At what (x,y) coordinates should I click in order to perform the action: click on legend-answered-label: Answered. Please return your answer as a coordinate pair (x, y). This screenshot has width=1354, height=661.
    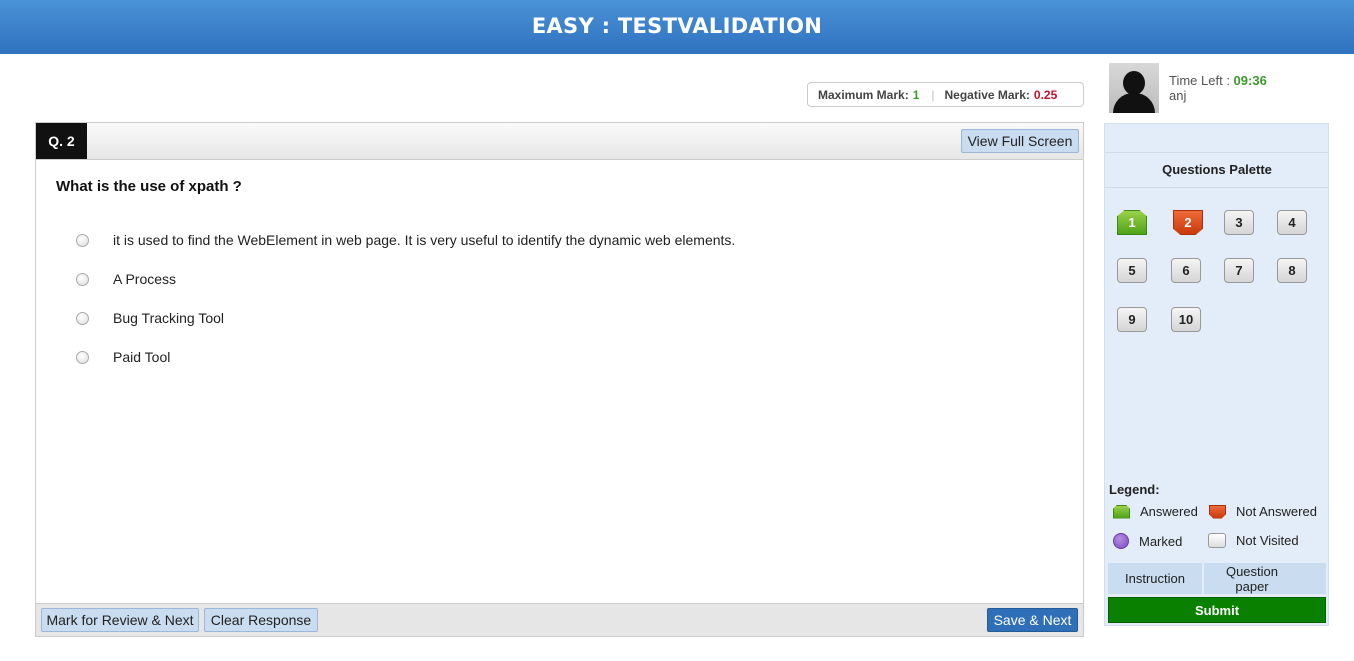
    Looking at the image, I should click on (1169, 511).